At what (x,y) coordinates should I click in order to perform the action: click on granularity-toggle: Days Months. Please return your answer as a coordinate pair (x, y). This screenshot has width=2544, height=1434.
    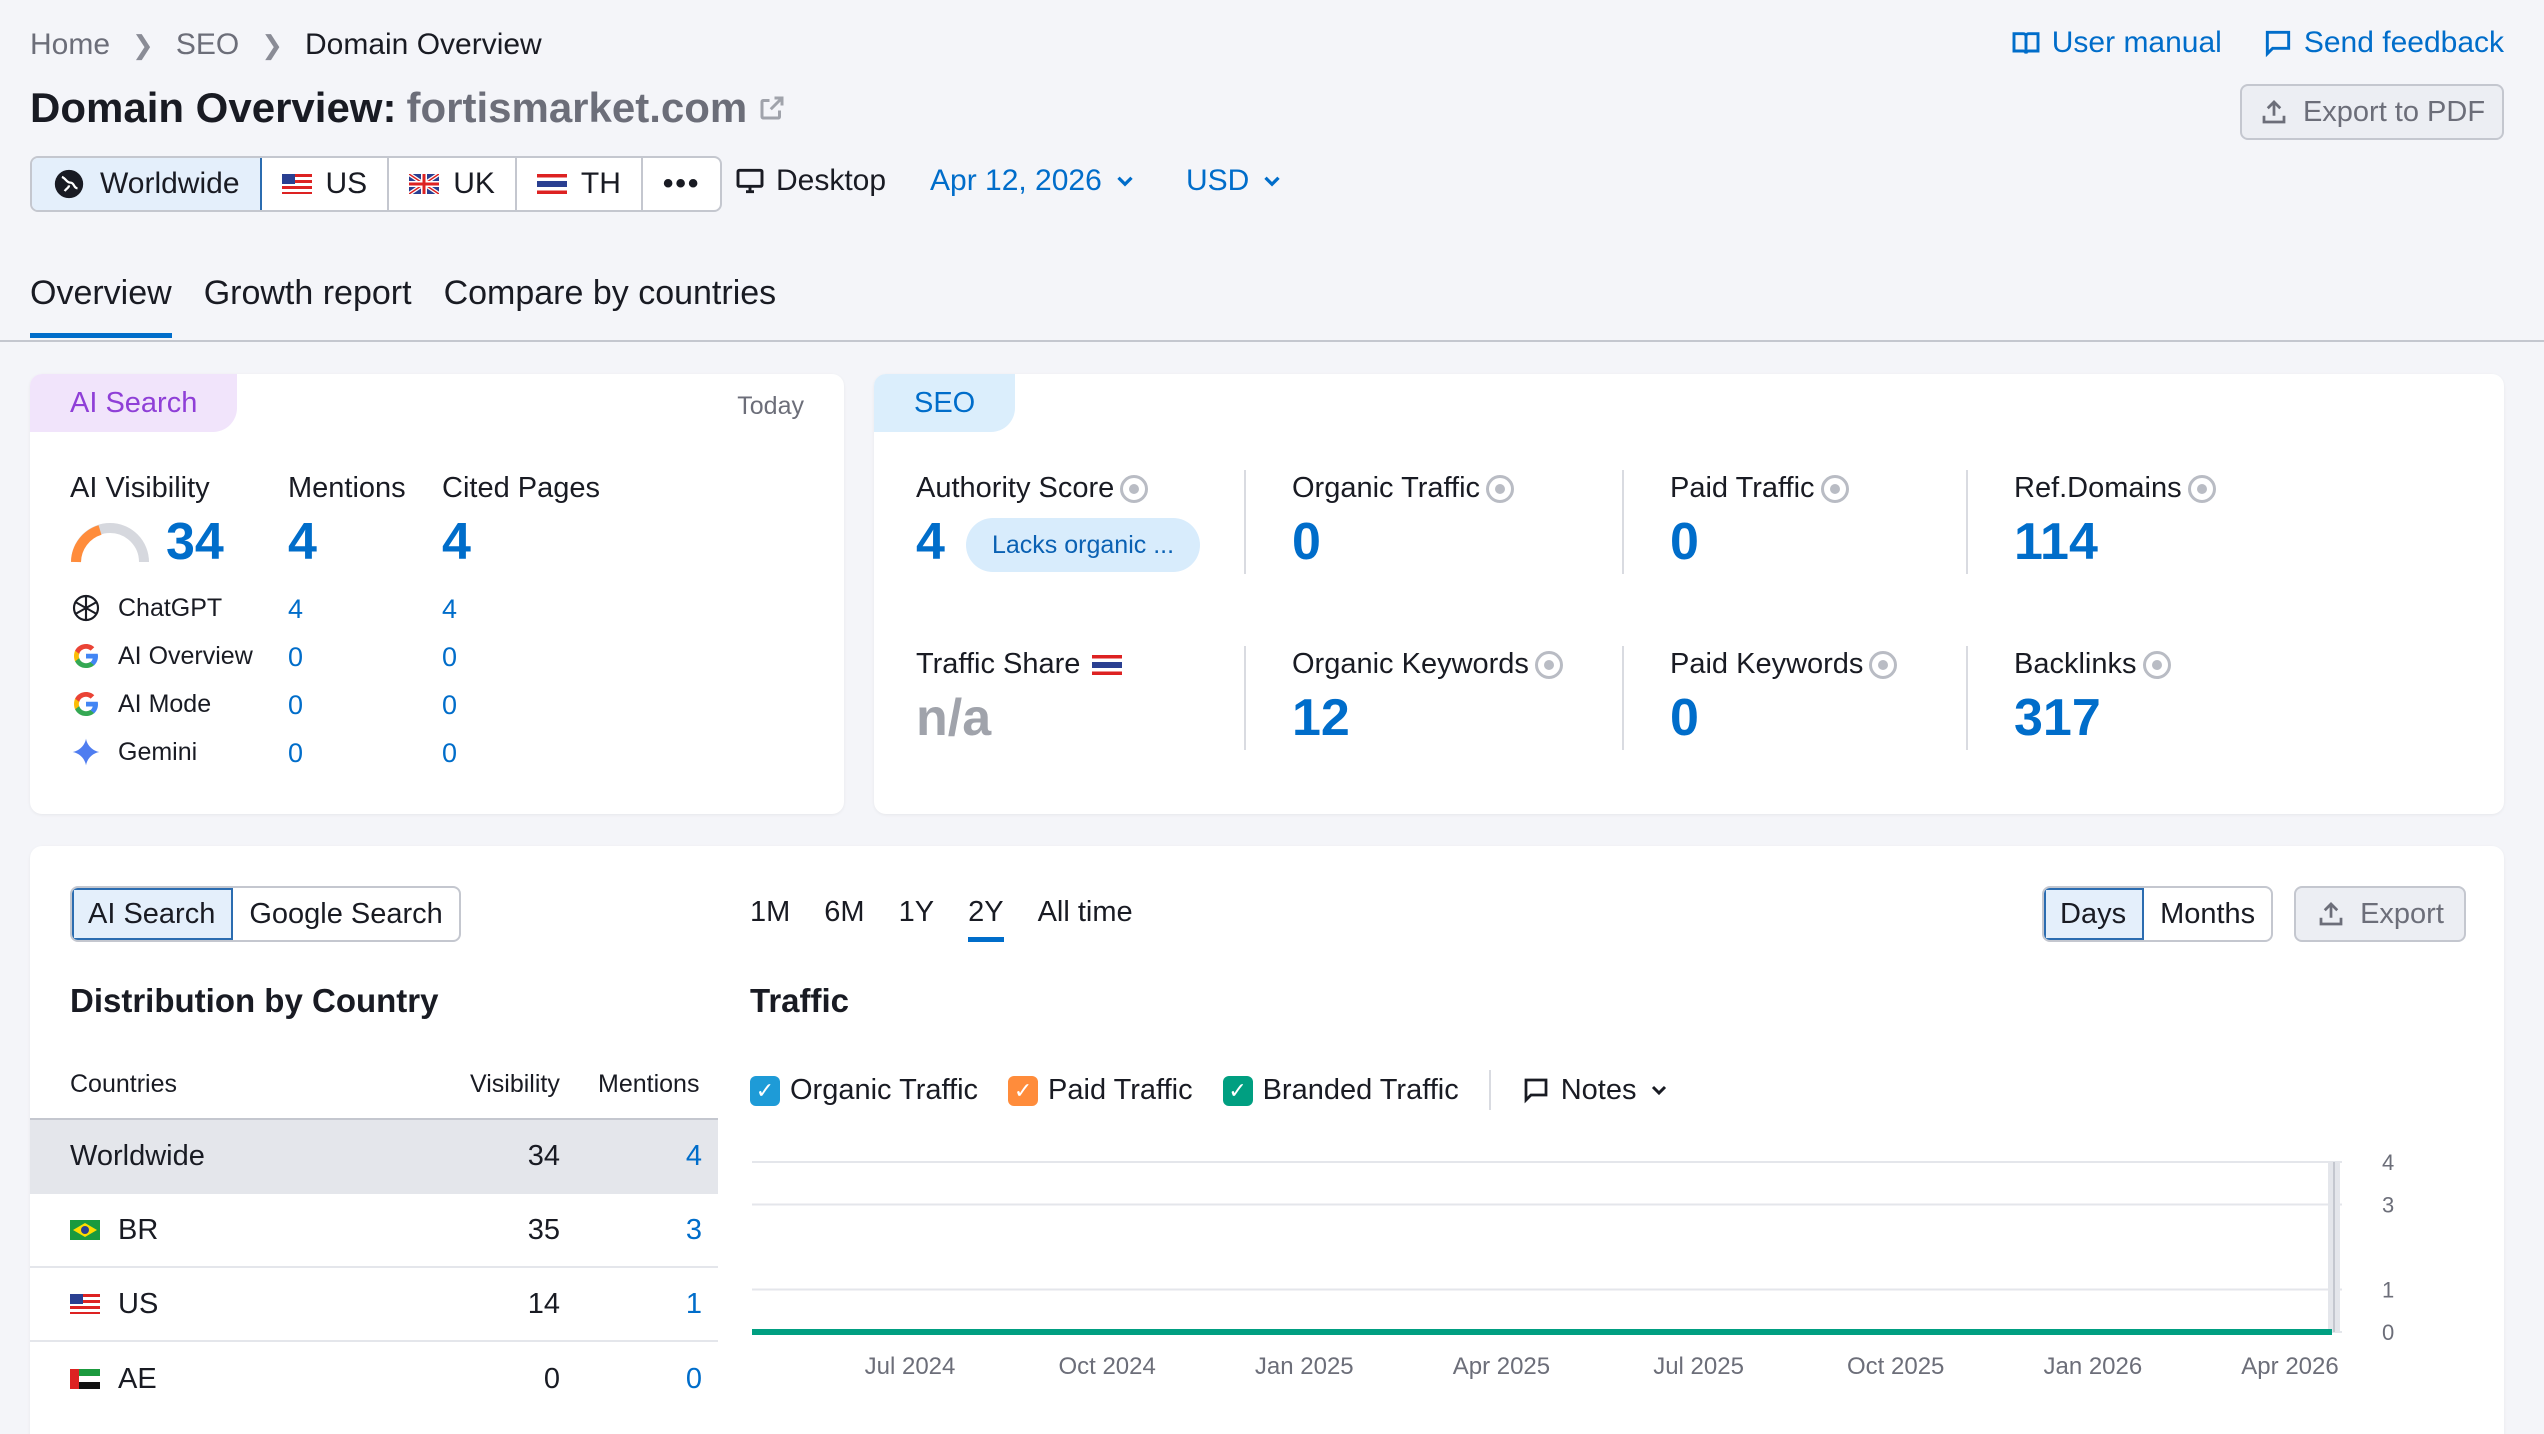
    Looking at the image, I should click on (2158, 914).